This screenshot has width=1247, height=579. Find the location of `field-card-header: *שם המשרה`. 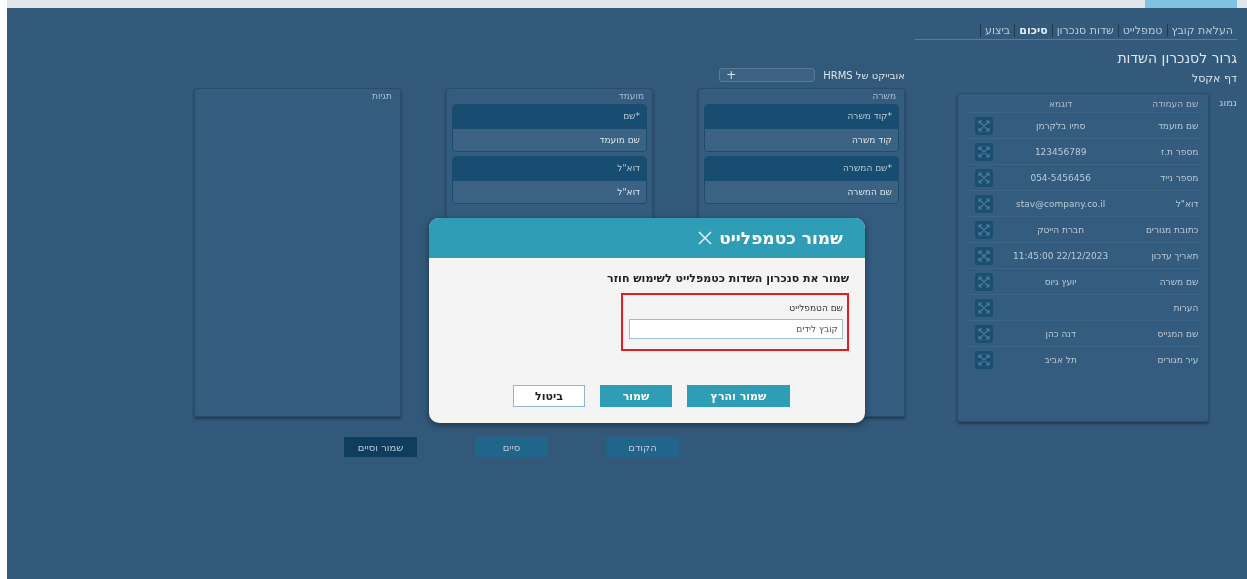

field-card-header: *שם המשרה is located at coordinates (801, 169).